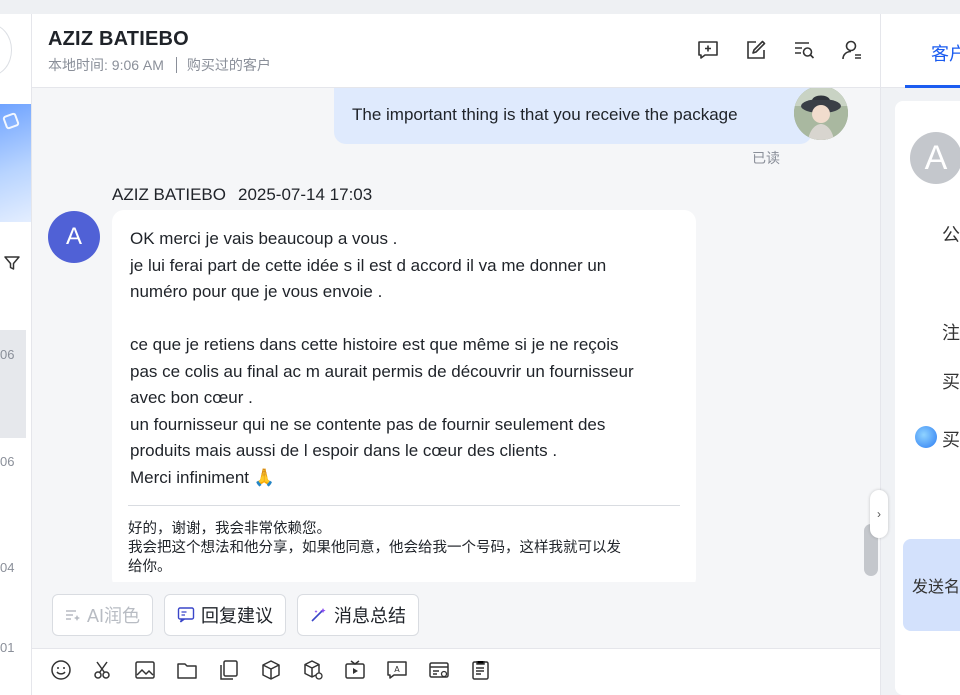 Image resolution: width=960 pixels, height=695 pixels. Describe the element at coordinates (12, 265) in the screenshot. I see `filter-icon` at that location.